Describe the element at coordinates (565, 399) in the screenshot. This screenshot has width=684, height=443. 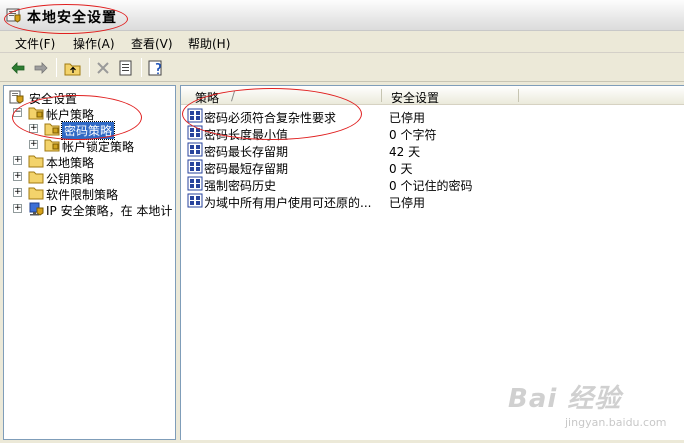
I see `baidu-watermark-logo: Bai 经验` at that location.